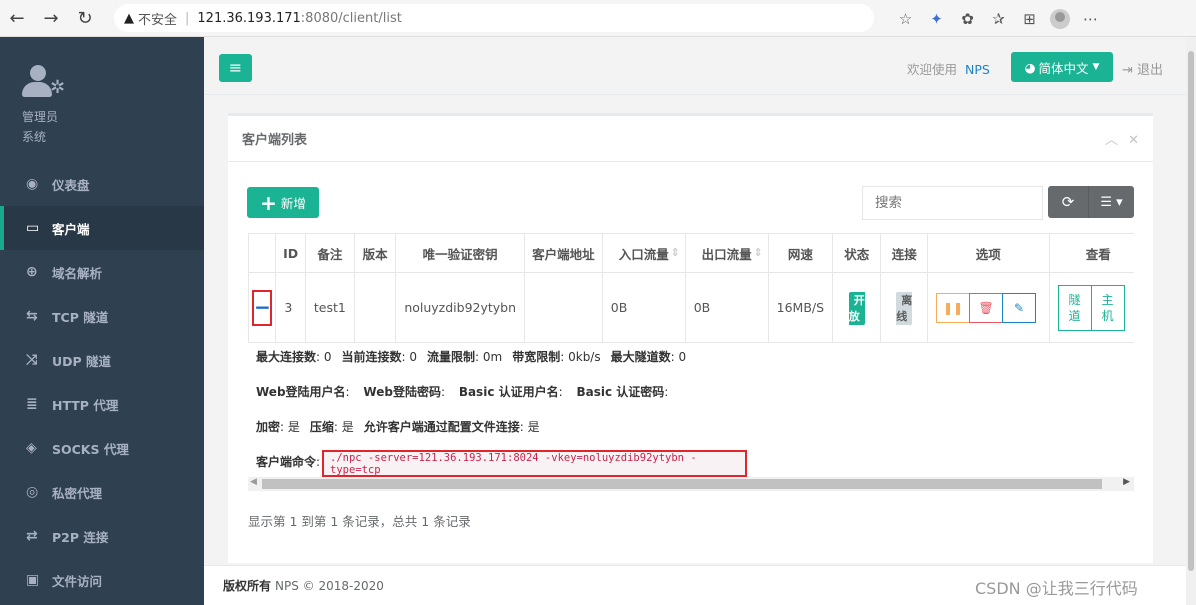  Describe the element at coordinates (305, 392) in the screenshot. I see `detail-field: Web登陆用户名:` at that location.